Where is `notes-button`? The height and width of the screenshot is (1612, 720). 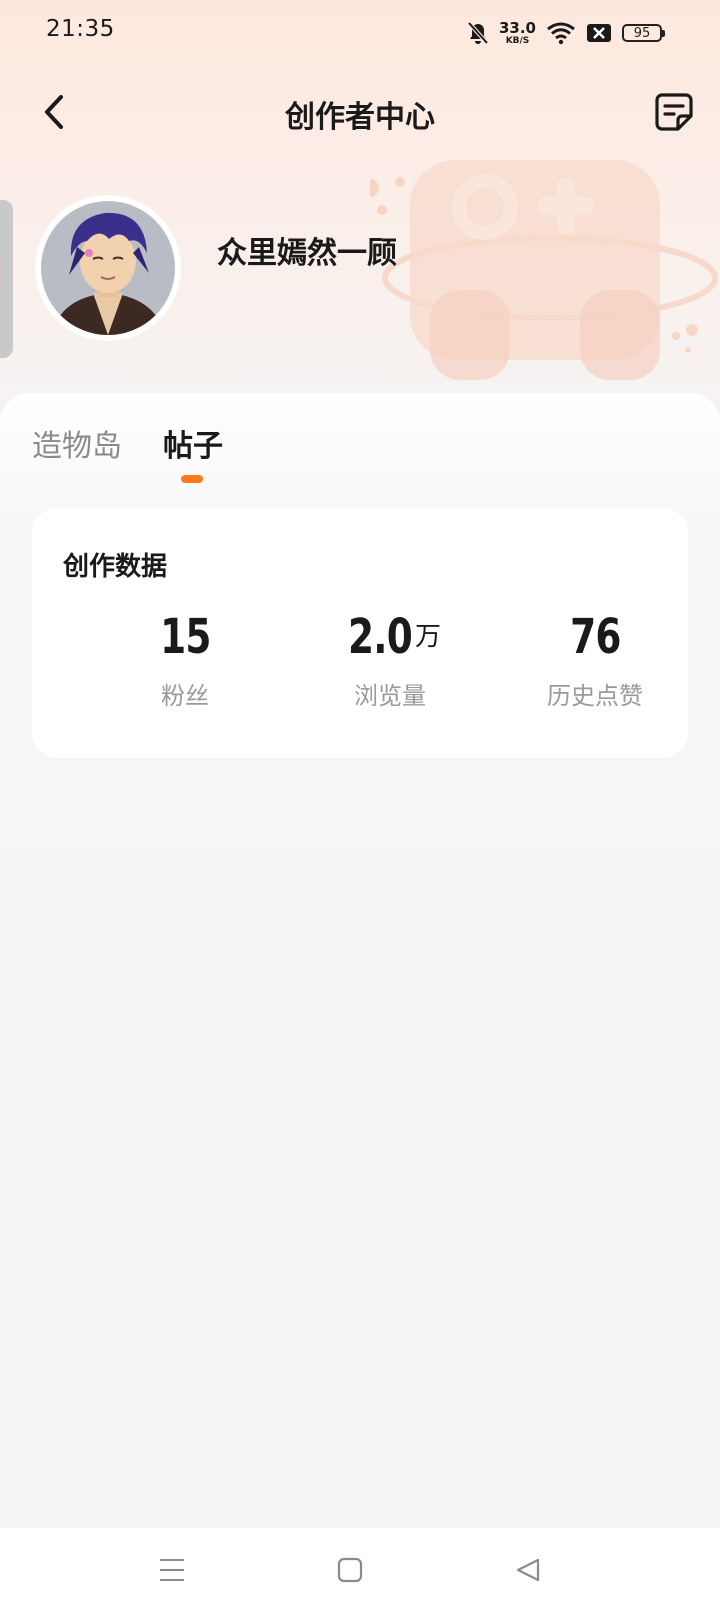
notes-button is located at coordinates (674, 112).